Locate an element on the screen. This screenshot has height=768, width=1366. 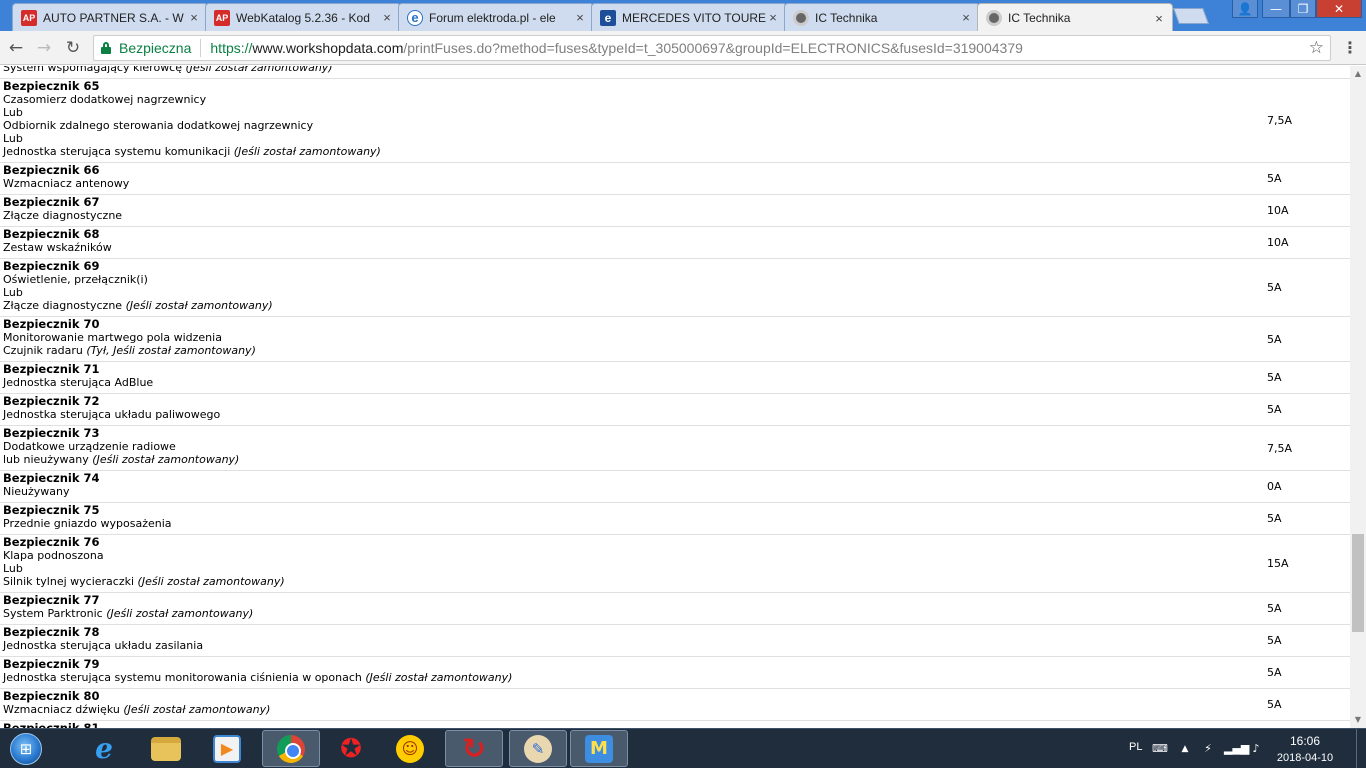
tab-title: IC Technika is located at coordinates (1039, 18).